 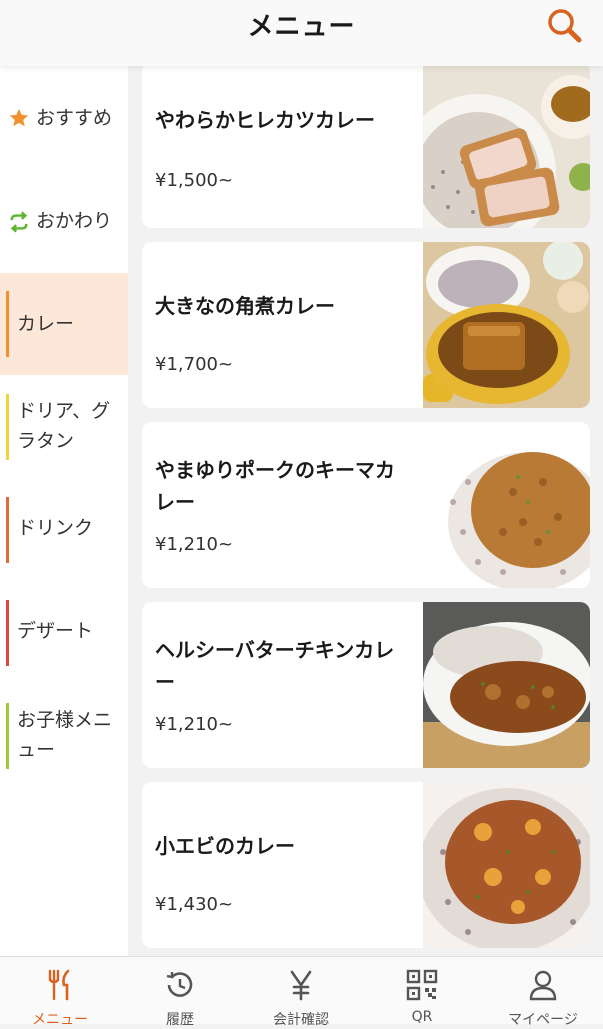 What do you see at coordinates (194, 364) in the screenshot?
I see `menu-item-price: ¥1,700~` at bounding box center [194, 364].